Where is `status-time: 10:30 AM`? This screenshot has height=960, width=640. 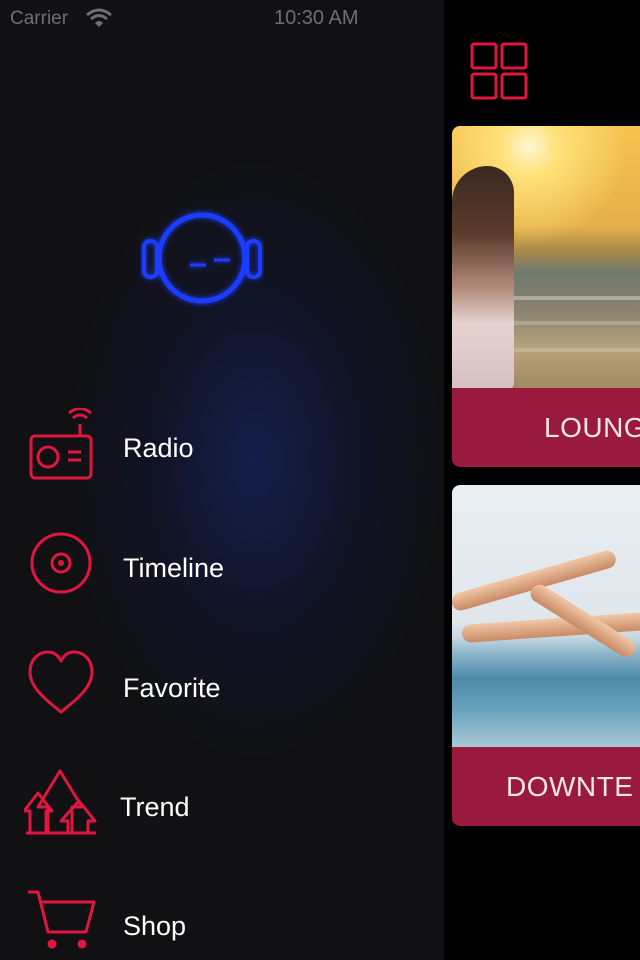
status-time: 10:30 AM is located at coordinates (316, 18).